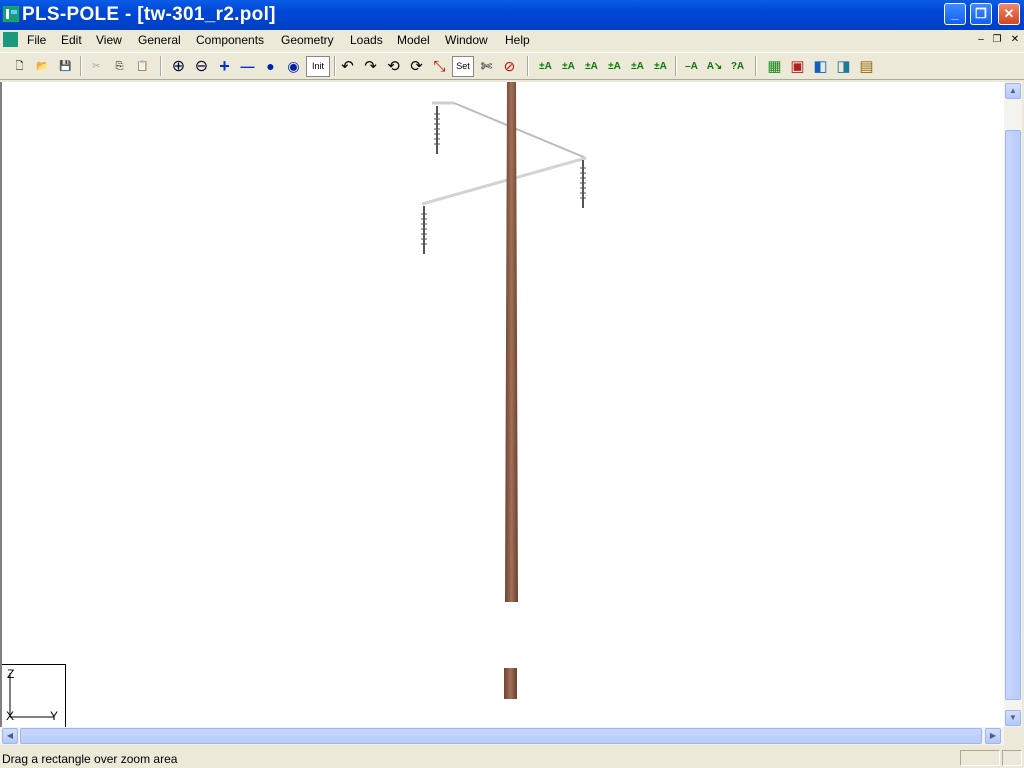 This screenshot has width=1024, height=768. I want to click on axis-x-label: X, so click(10, 716).